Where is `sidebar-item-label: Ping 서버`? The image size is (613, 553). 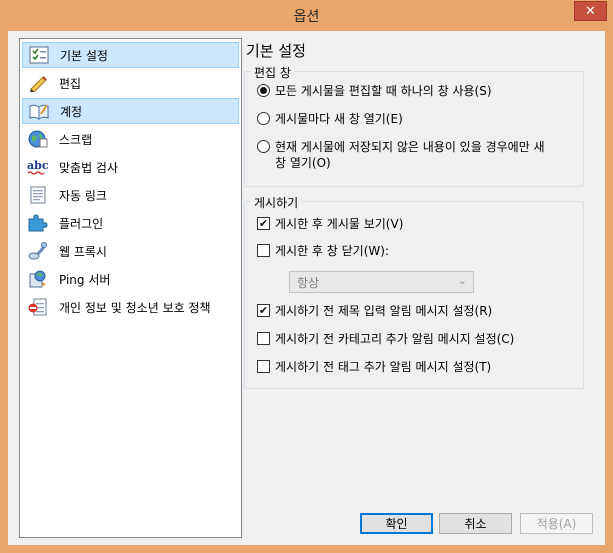
sidebar-item-label: Ping 서버 is located at coordinates (85, 279).